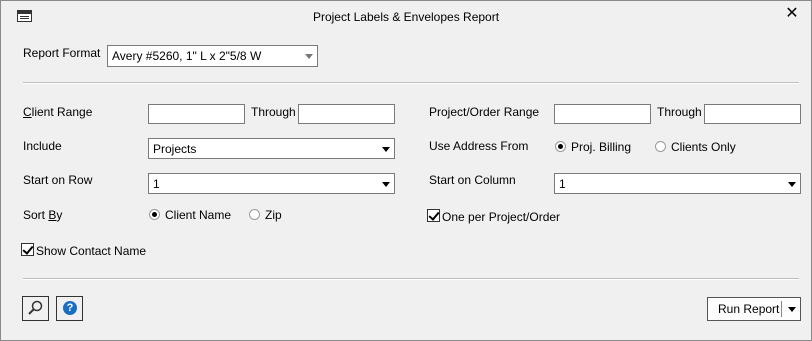 The width and height of the screenshot is (812, 341). What do you see at coordinates (484, 112) in the screenshot?
I see `project-range-label: Project/Order Range` at bounding box center [484, 112].